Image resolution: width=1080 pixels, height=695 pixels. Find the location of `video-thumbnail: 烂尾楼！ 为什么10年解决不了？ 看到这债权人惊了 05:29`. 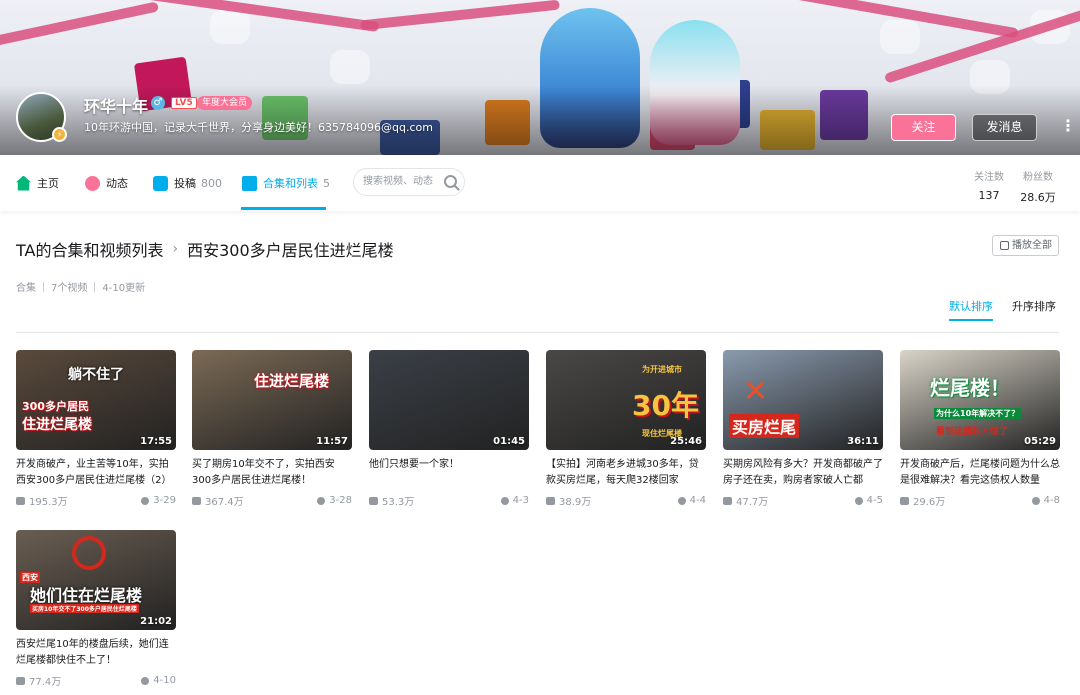

video-thumbnail: 烂尾楼！ 为什么10年解决不了？ 看到这债权人惊了 05:29 is located at coordinates (980, 400).